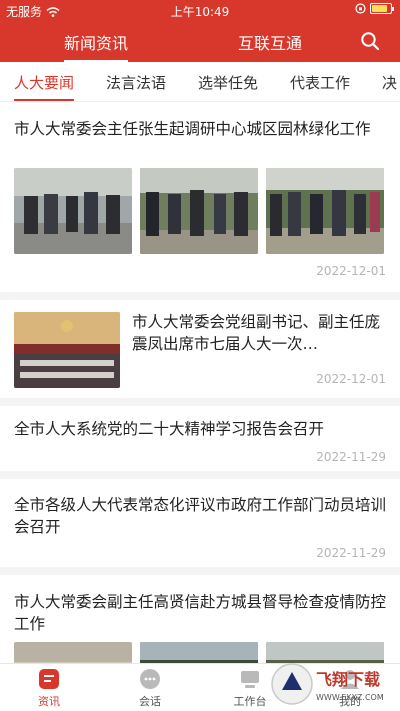 The width and height of the screenshot is (400, 711). I want to click on news-item: 全市各级人大代表常态化评议市政府工作部门动员培训会召开 2022-11-29, so click(200, 527).